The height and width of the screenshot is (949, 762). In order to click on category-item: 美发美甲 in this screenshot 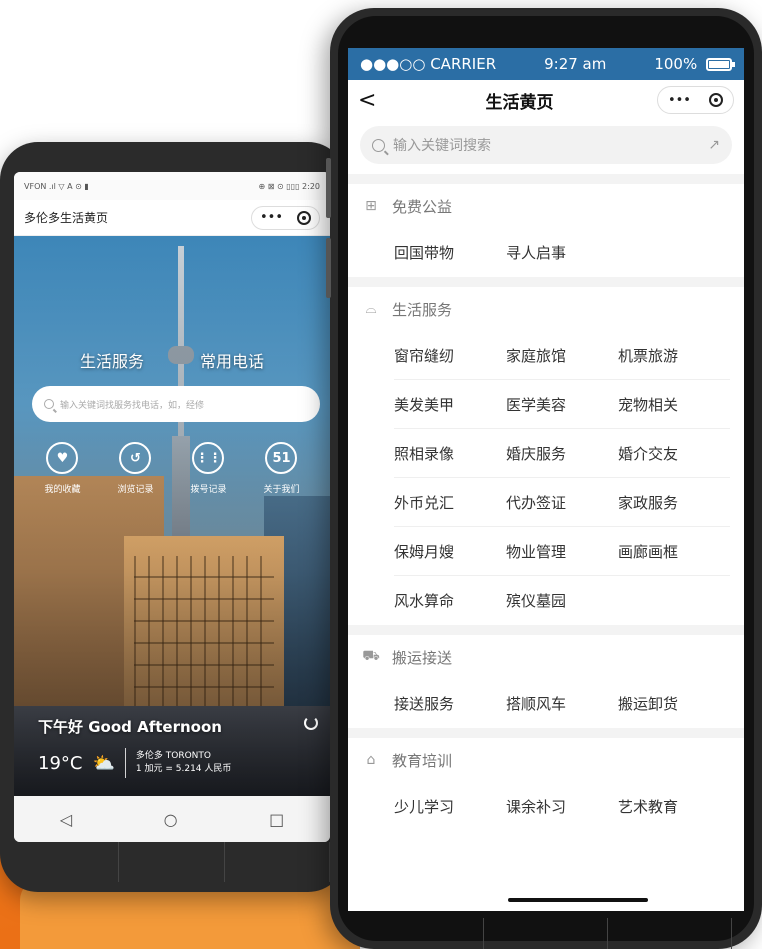, I will do `click(450, 404)`.